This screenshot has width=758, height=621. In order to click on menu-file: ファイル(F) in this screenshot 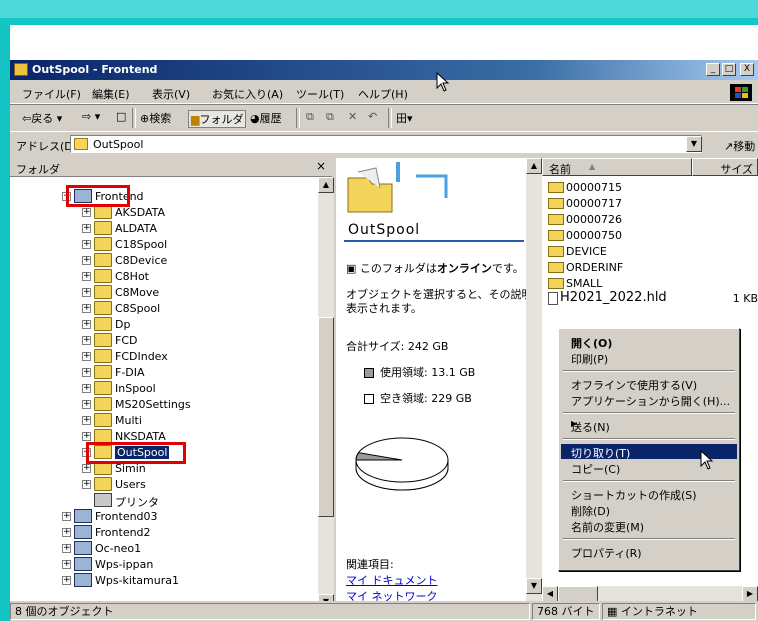, I will do `click(51, 94)`.